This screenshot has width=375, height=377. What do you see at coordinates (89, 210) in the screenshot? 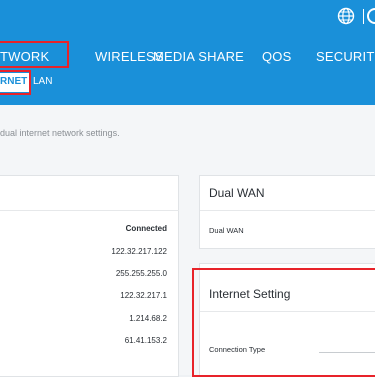
I see `status-card-divider` at bounding box center [89, 210].